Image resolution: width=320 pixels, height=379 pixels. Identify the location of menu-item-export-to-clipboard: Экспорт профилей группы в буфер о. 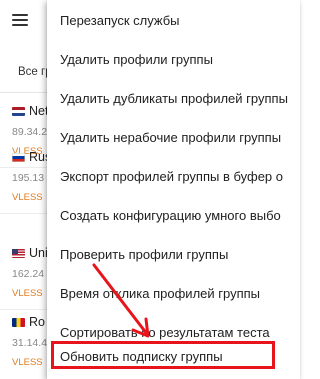
(173, 176).